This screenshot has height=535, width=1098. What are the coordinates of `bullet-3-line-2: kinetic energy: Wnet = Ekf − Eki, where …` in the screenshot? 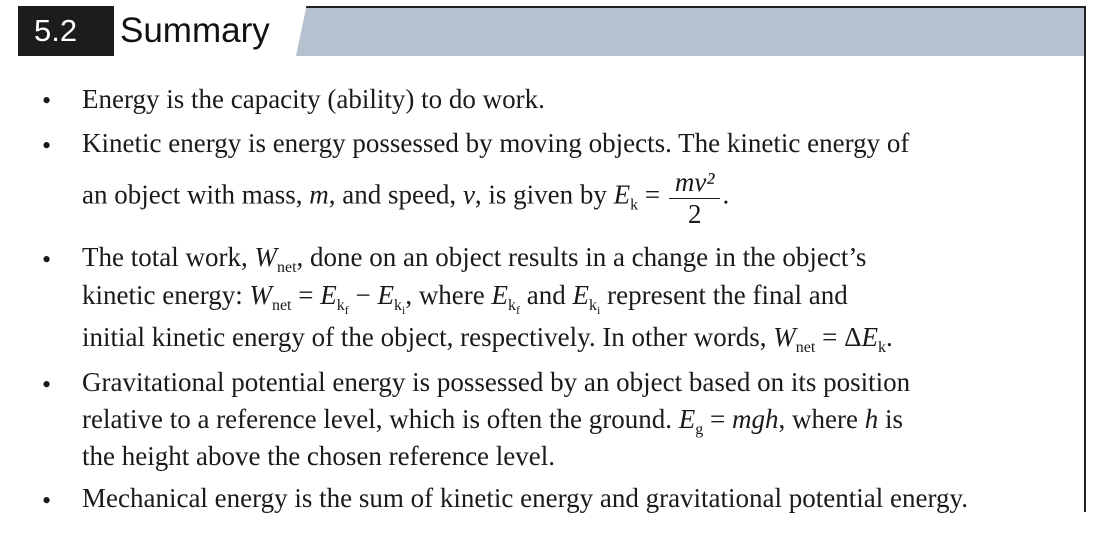 It's located at (465, 298).